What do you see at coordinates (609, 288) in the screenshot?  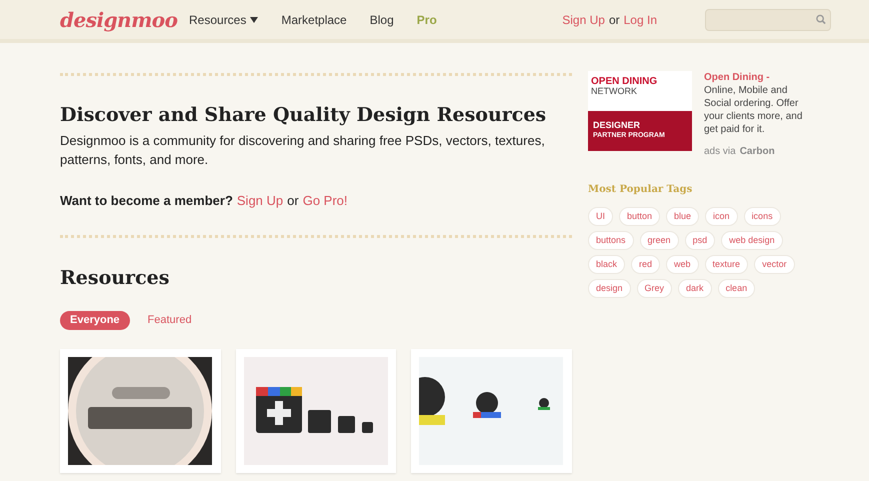 I see `tag-link: design` at bounding box center [609, 288].